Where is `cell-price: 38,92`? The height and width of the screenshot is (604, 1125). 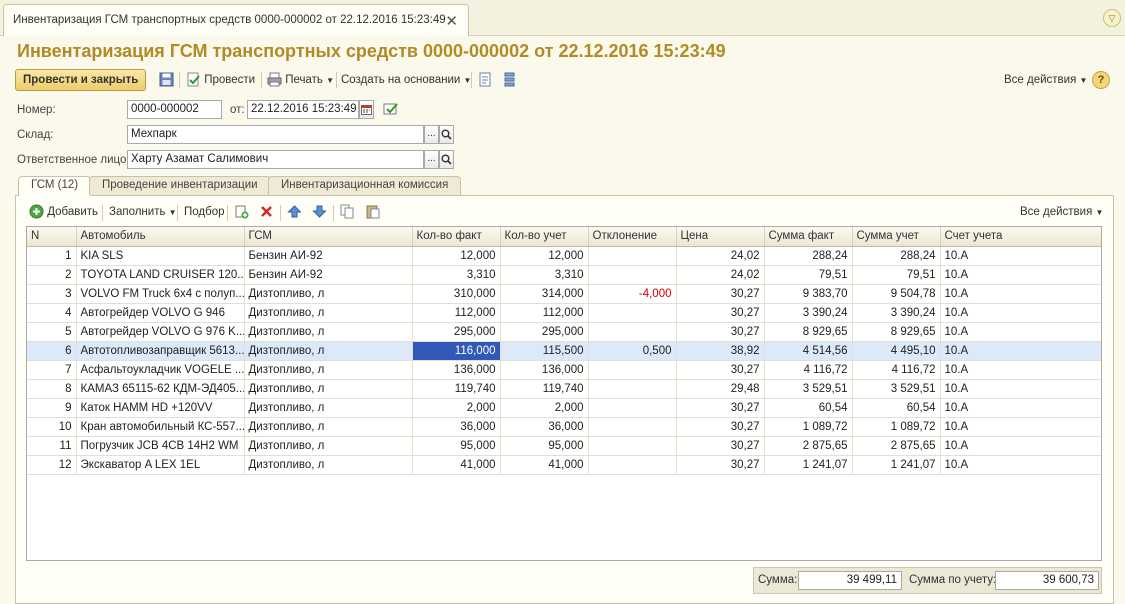
cell-price: 38,92 is located at coordinates (720, 351).